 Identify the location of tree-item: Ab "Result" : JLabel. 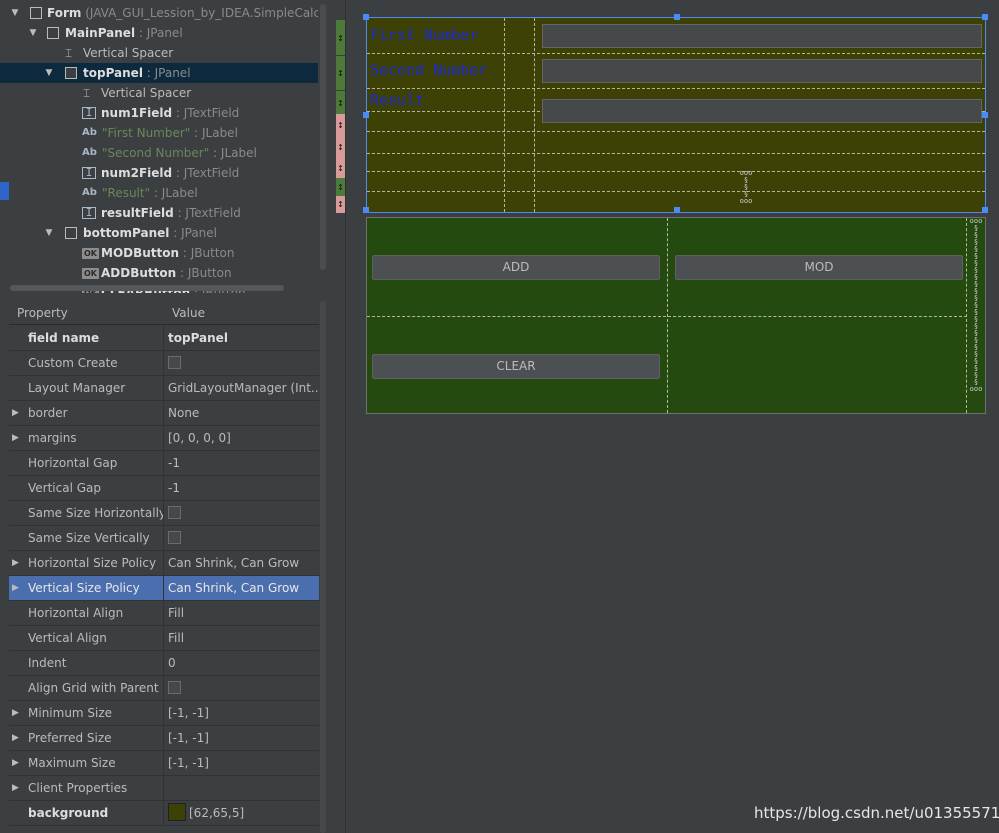
(159, 193).